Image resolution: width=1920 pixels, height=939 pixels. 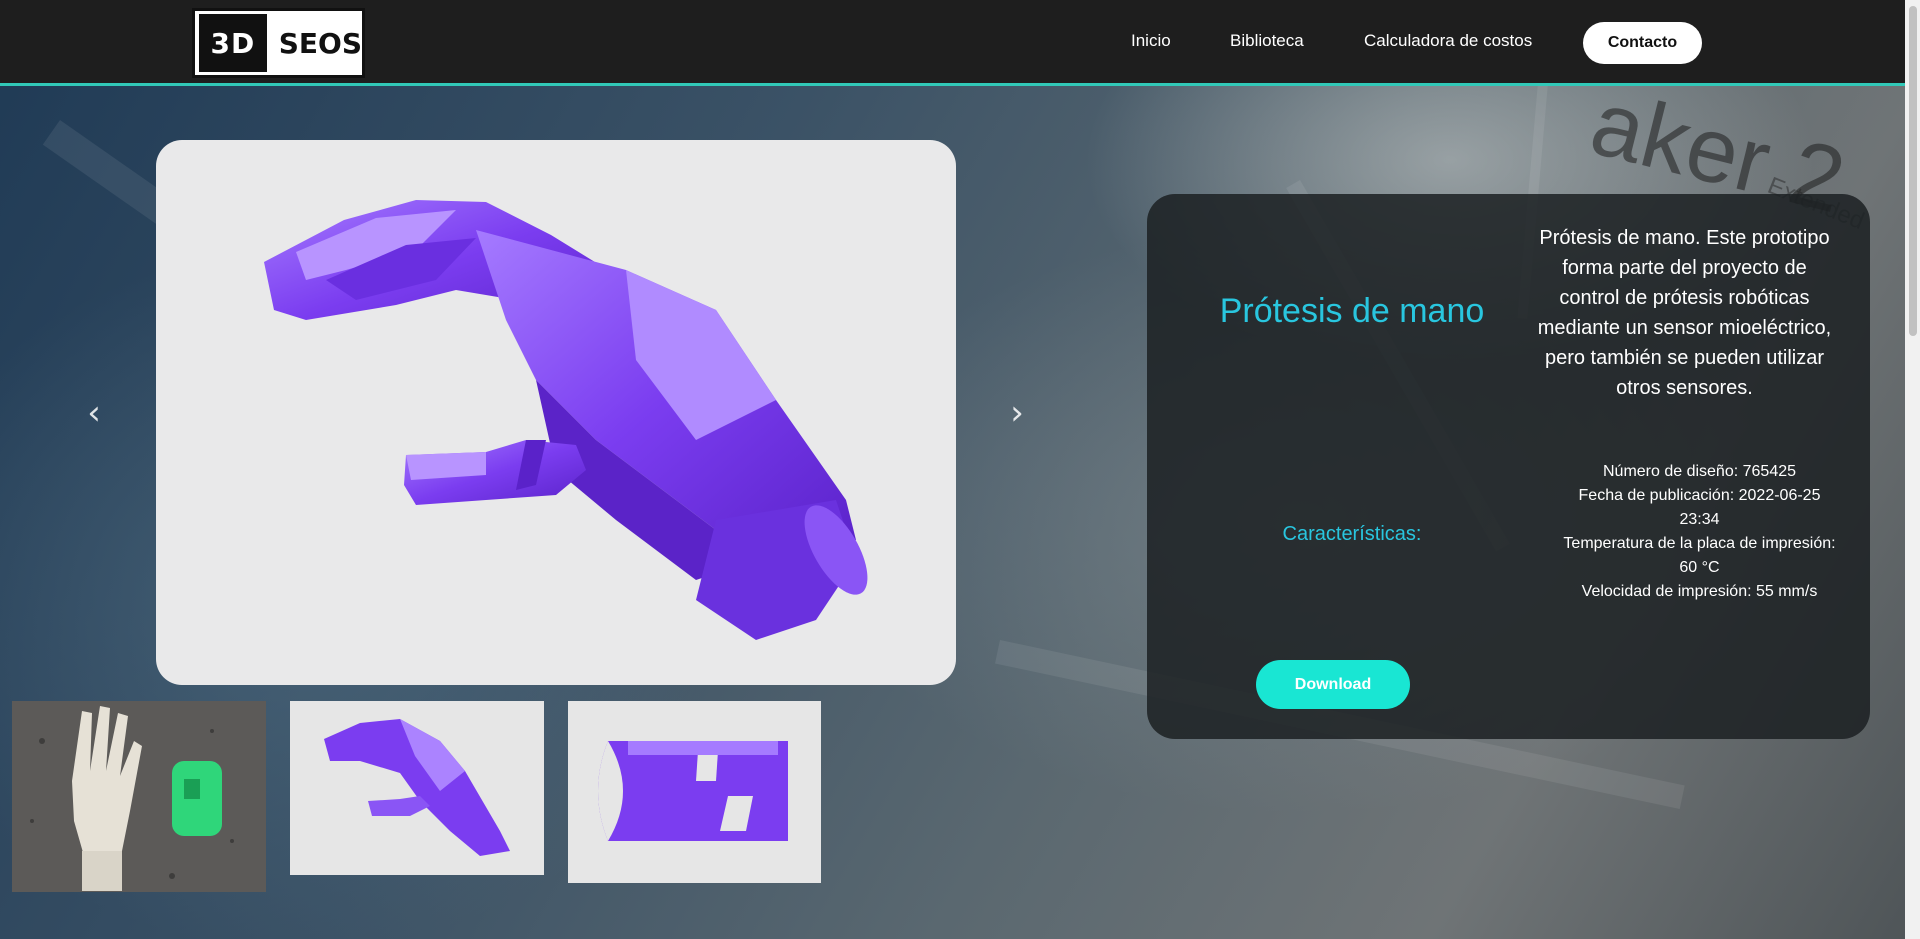 What do you see at coordinates (1699, 507) in the screenshot?
I see `spec-publication-date: Fecha de publicación: 2022-06-25 23:34` at bounding box center [1699, 507].